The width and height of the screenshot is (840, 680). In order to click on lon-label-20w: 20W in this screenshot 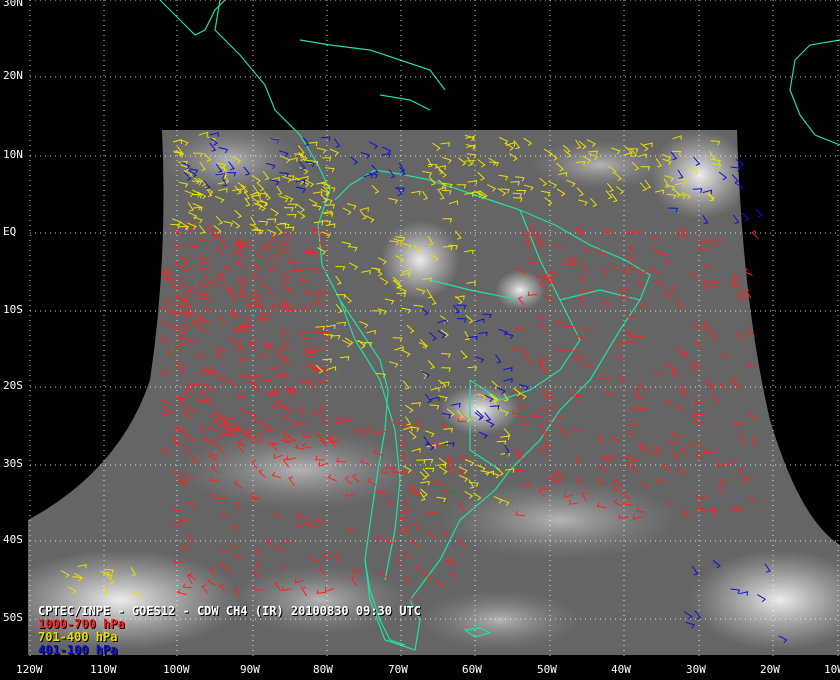, I will do `click(770, 669)`.